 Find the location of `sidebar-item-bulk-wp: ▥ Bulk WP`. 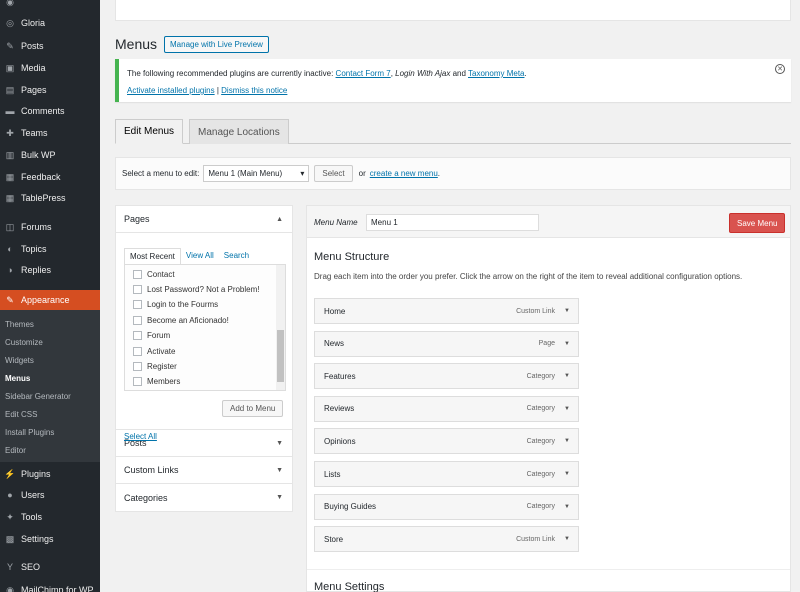

sidebar-item-bulk-wp: ▥ Bulk WP is located at coordinates (50, 155).